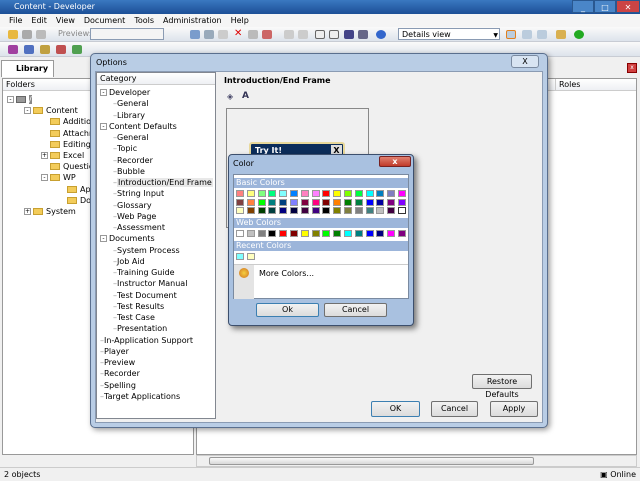 The image size is (640, 481). I want to click on print-icon, so click(41, 34).